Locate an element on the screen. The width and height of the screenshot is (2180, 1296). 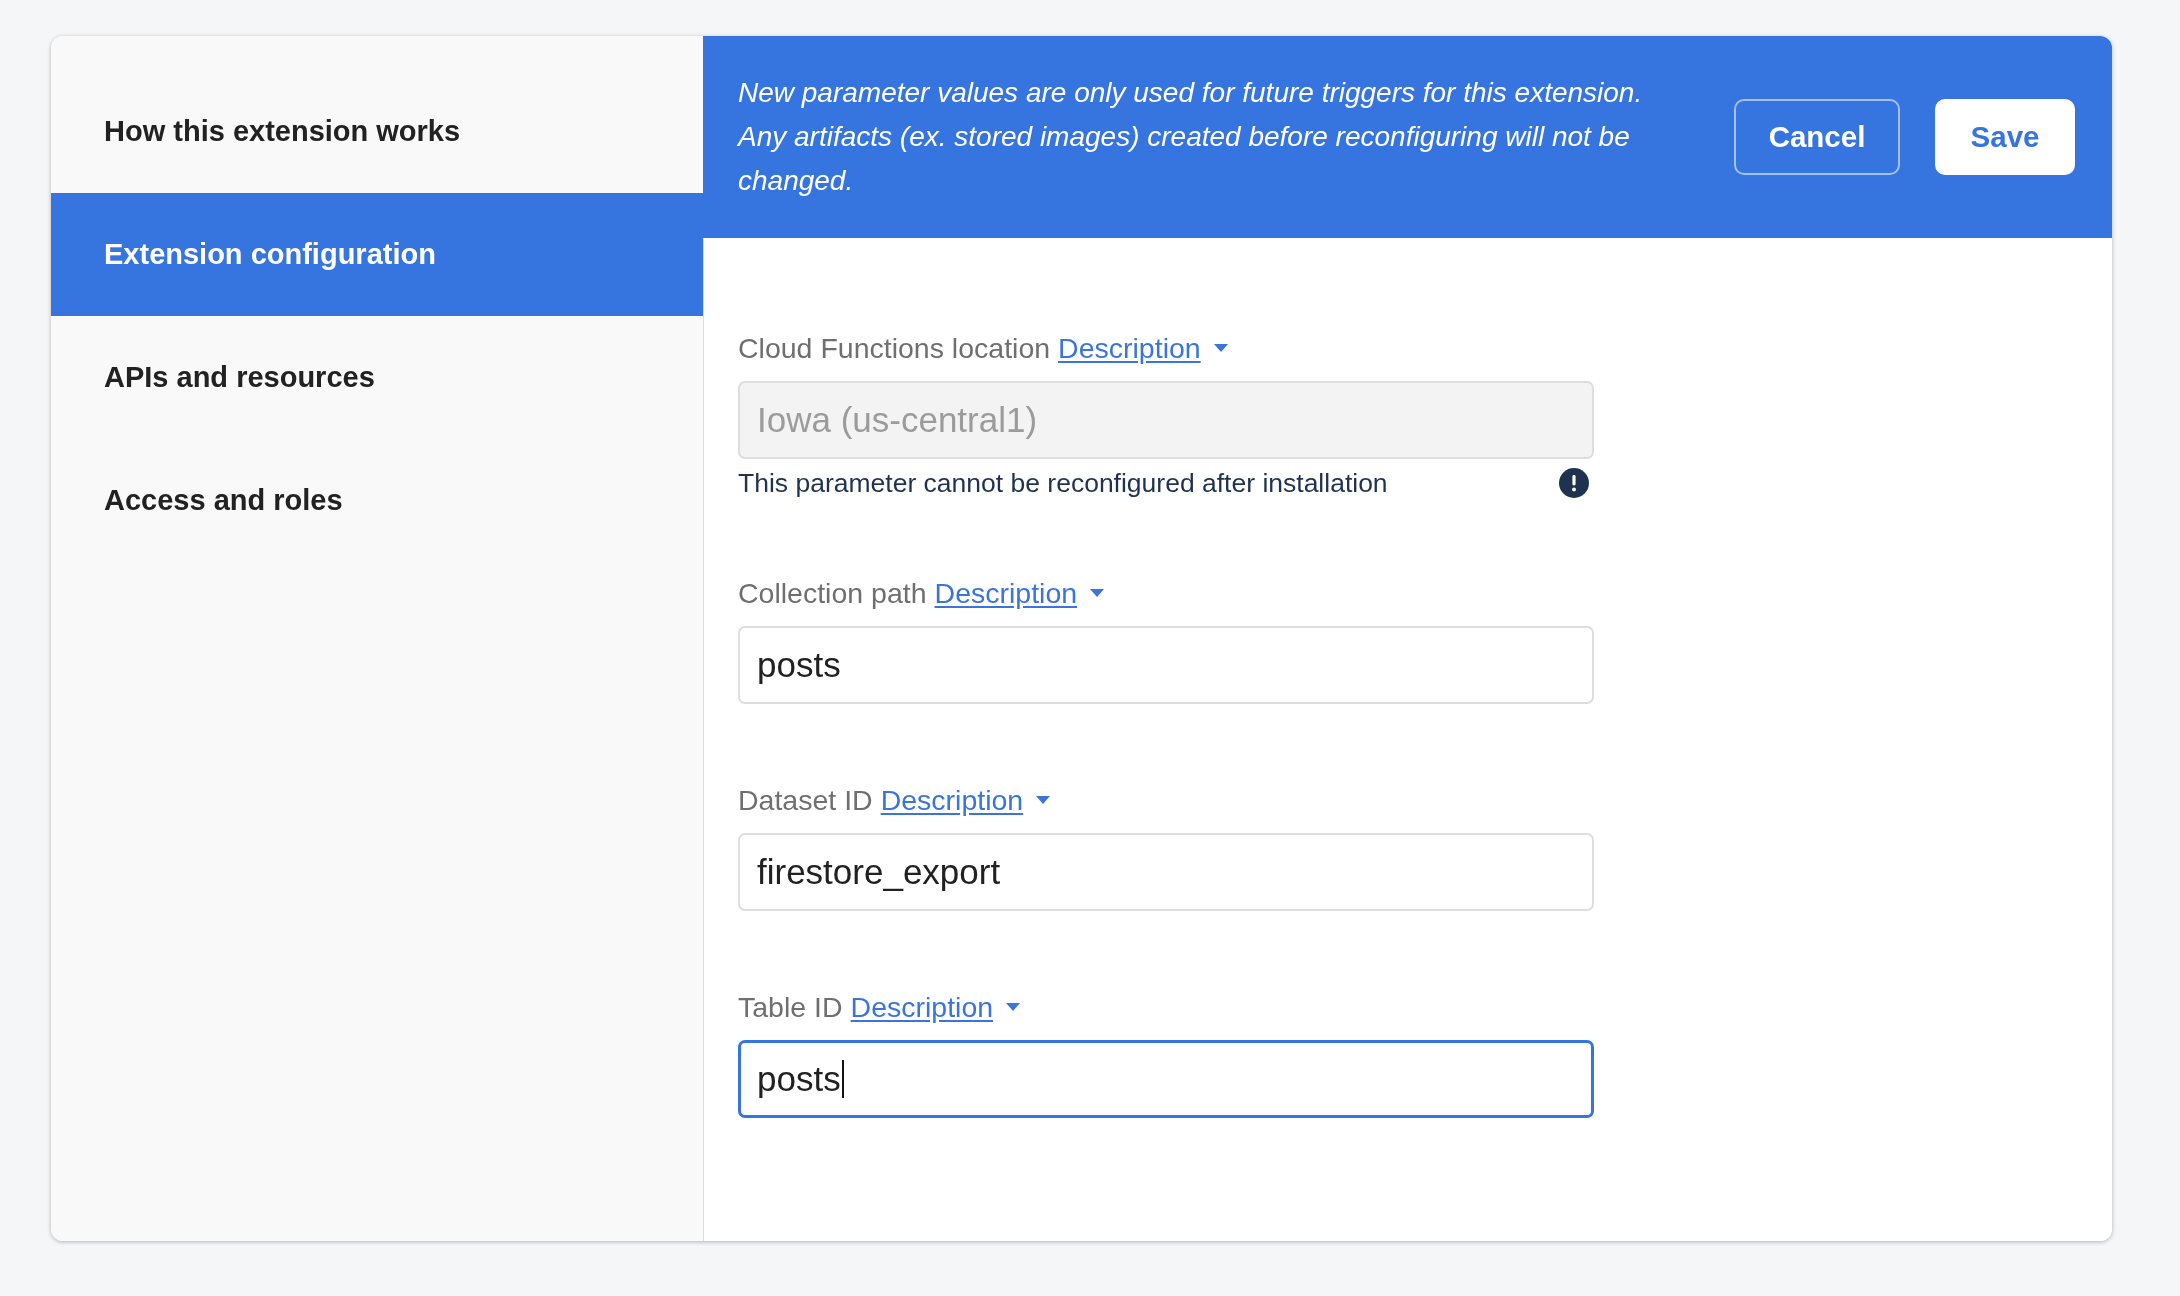
input-field: firestore_export is located at coordinates (1166, 872).